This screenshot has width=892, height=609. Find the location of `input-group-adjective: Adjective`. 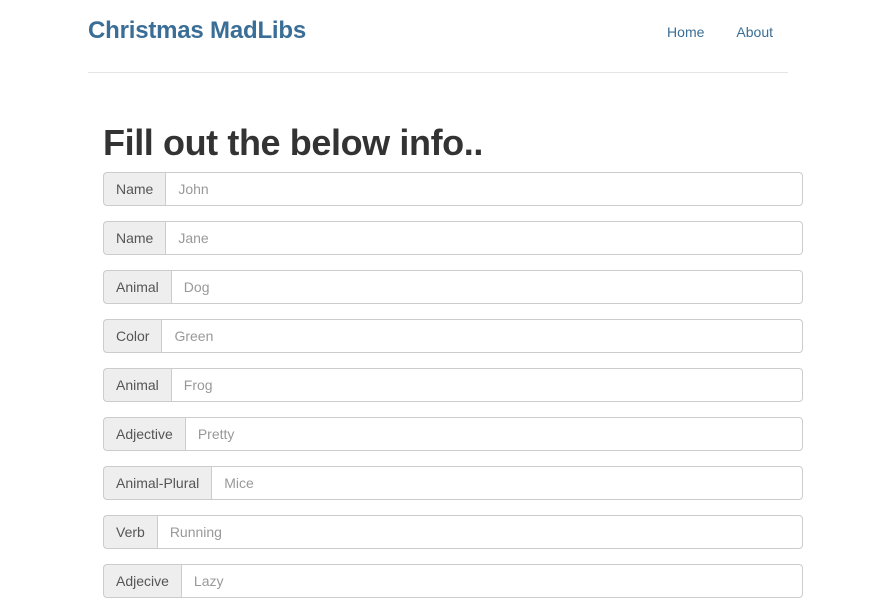

input-group-adjective: Adjective is located at coordinates (453, 434).